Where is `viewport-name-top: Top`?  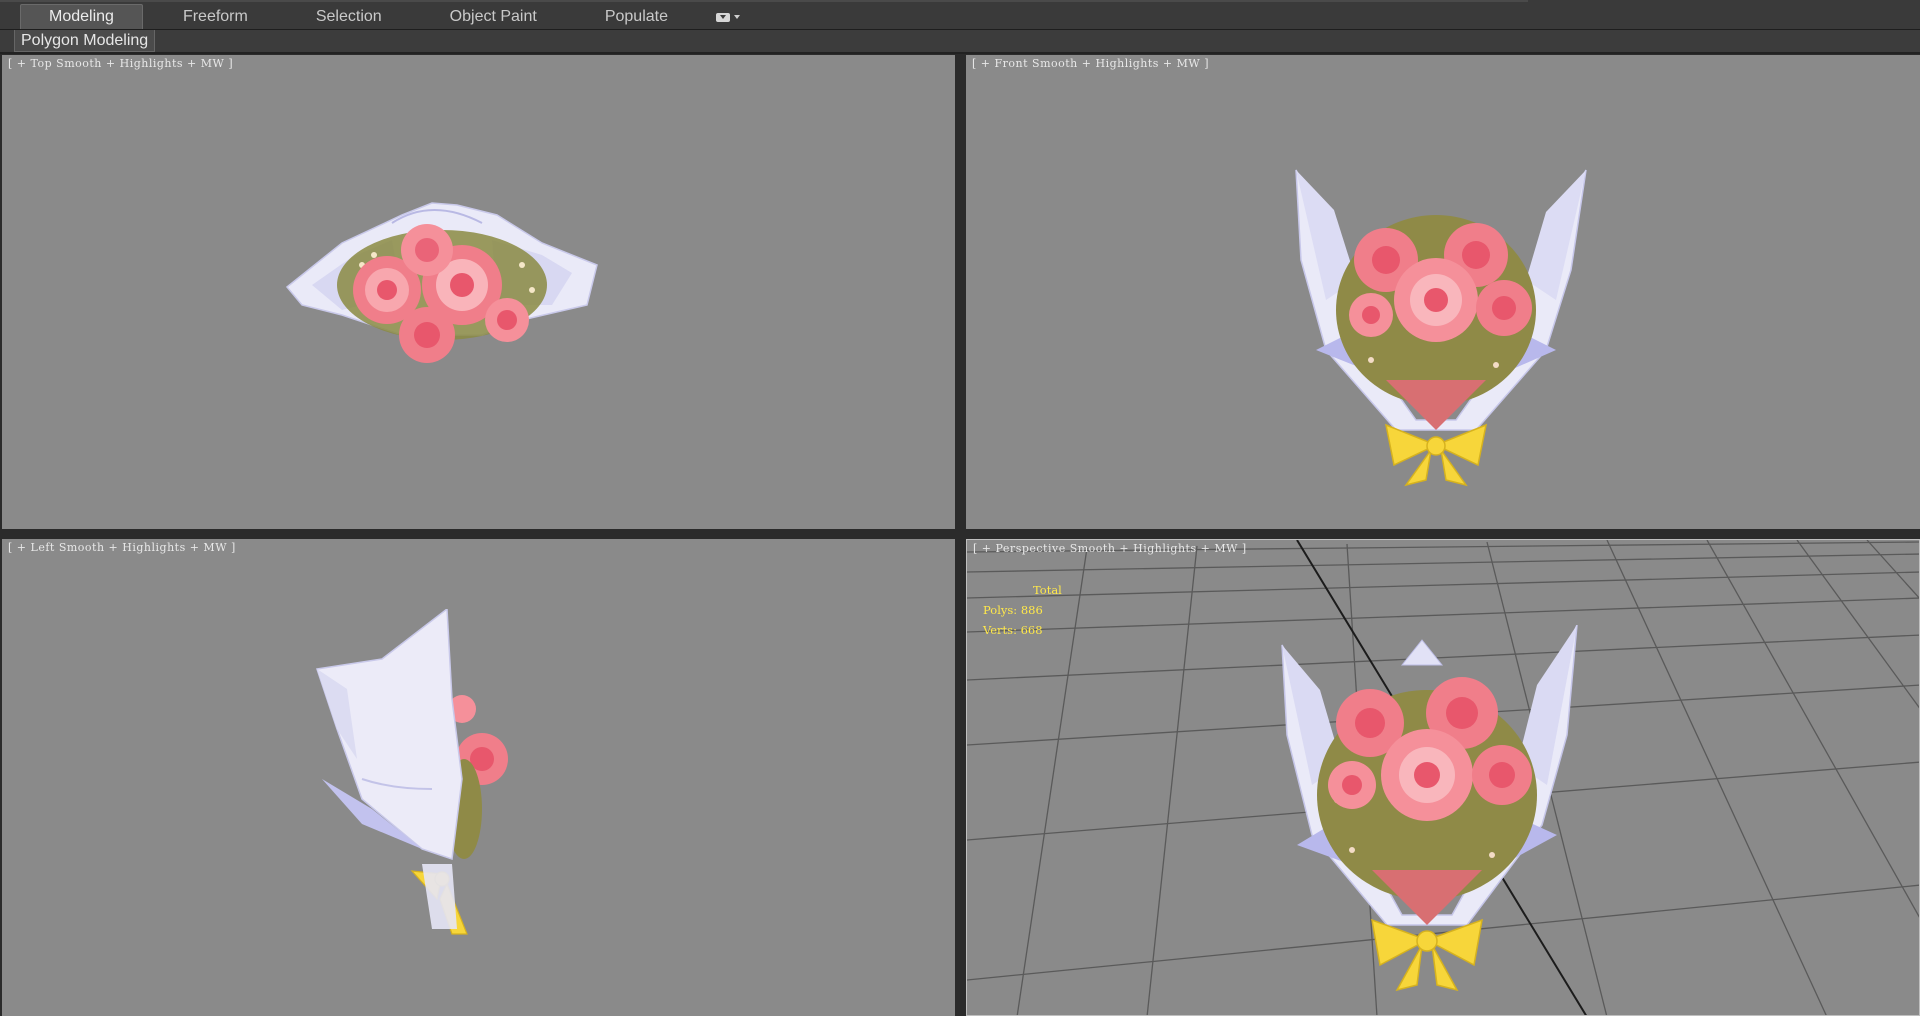
viewport-name-top: Top is located at coordinates (42, 63).